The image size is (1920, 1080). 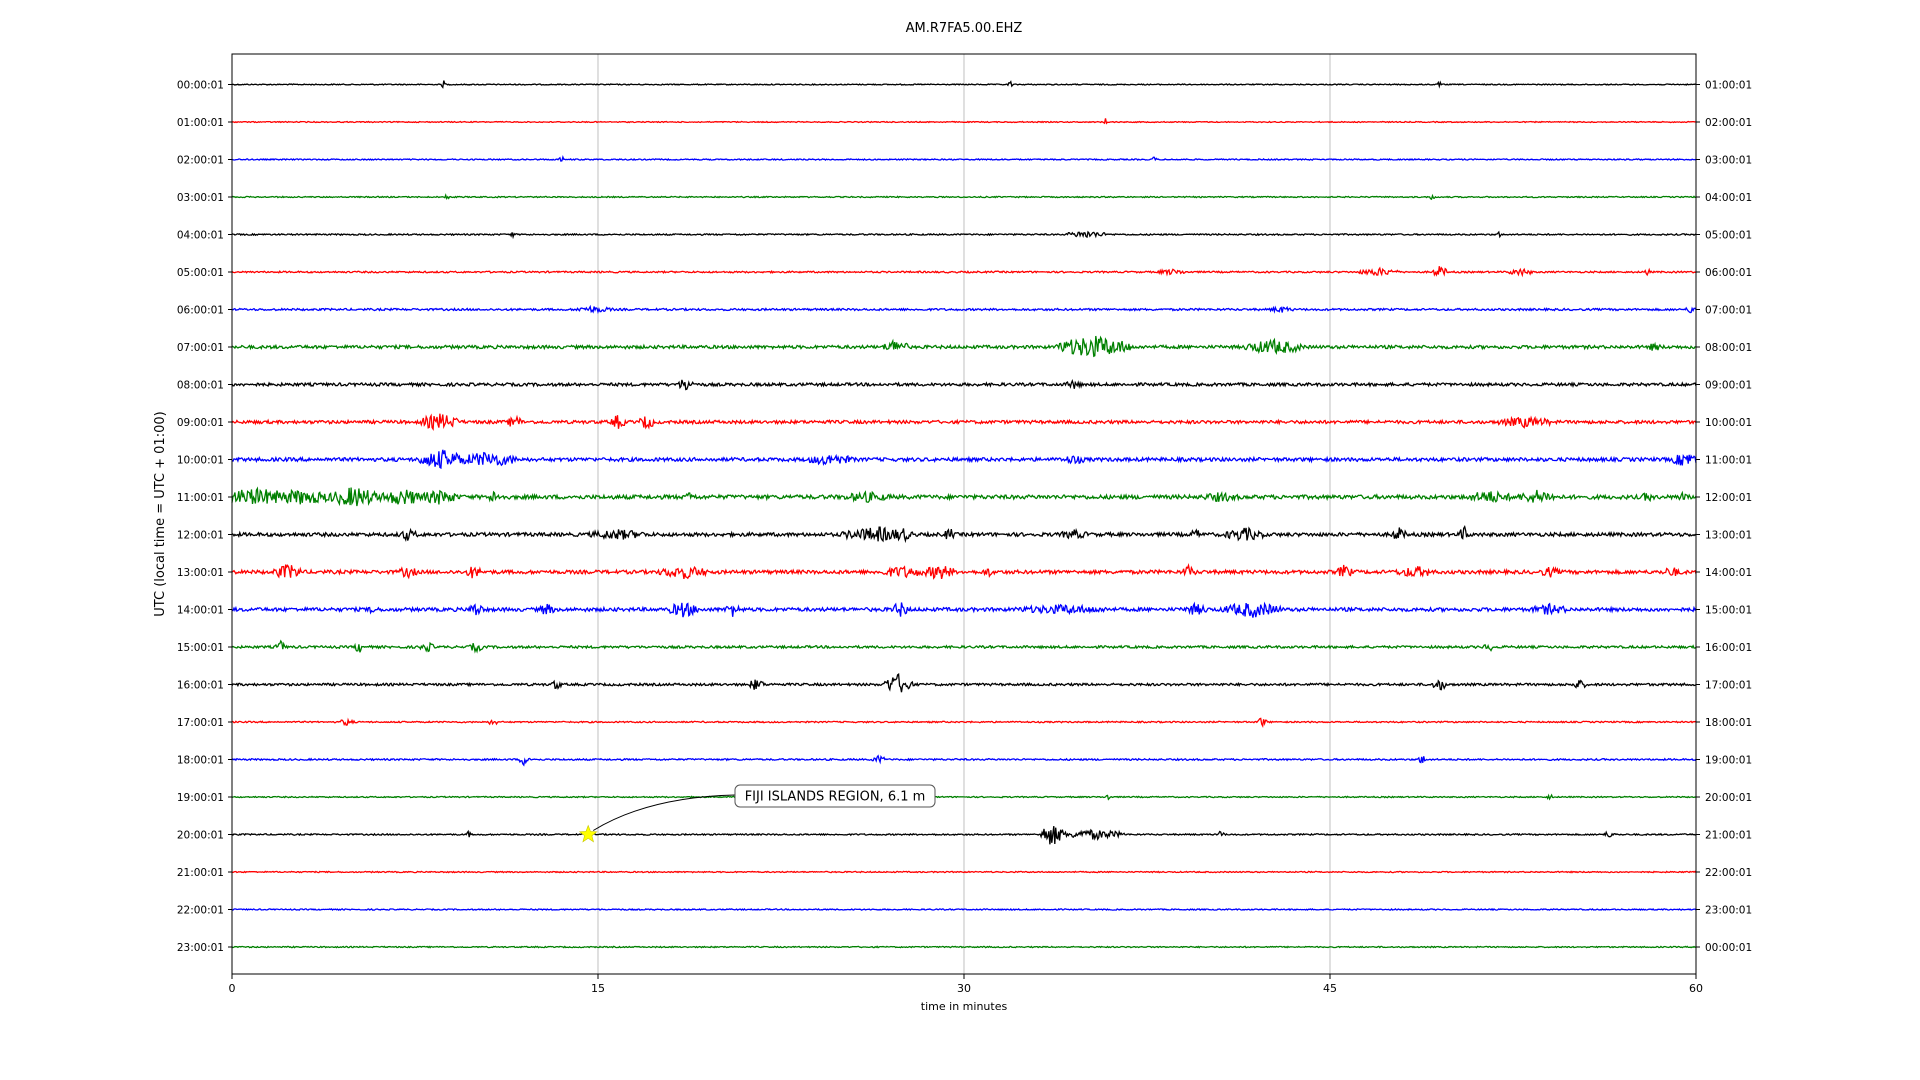 What do you see at coordinates (1696, 988) in the screenshot?
I see `x-tick-label: 60` at bounding box center [1696, 988].